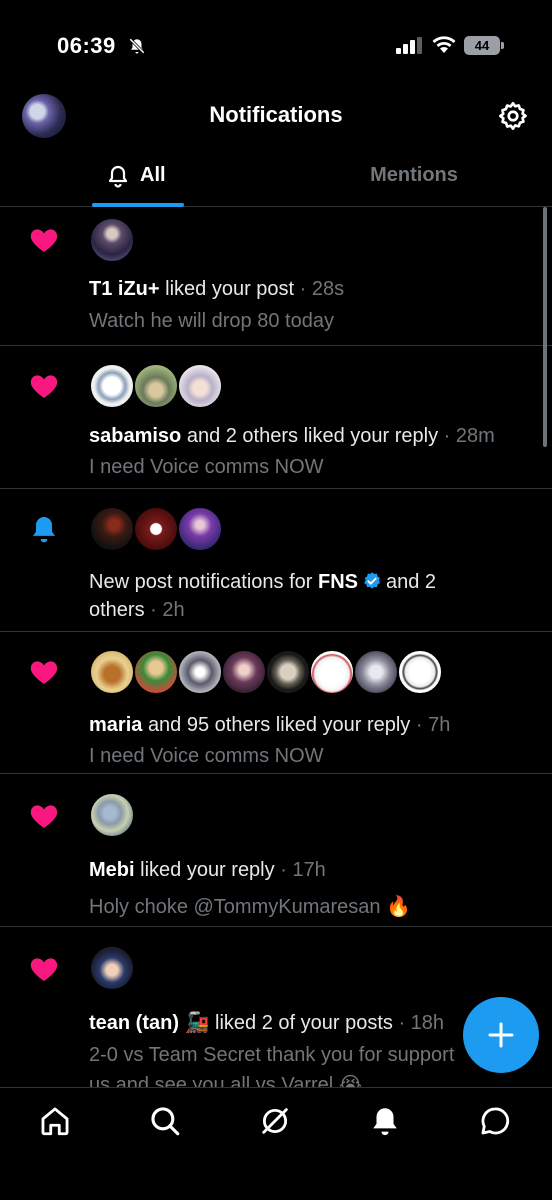 The width and height of the screenshot is (552, 1200). What do you see at coordinates (338, 582) in the screenshot?
I see `user-name: FNS` at bounding box center [338, 582].